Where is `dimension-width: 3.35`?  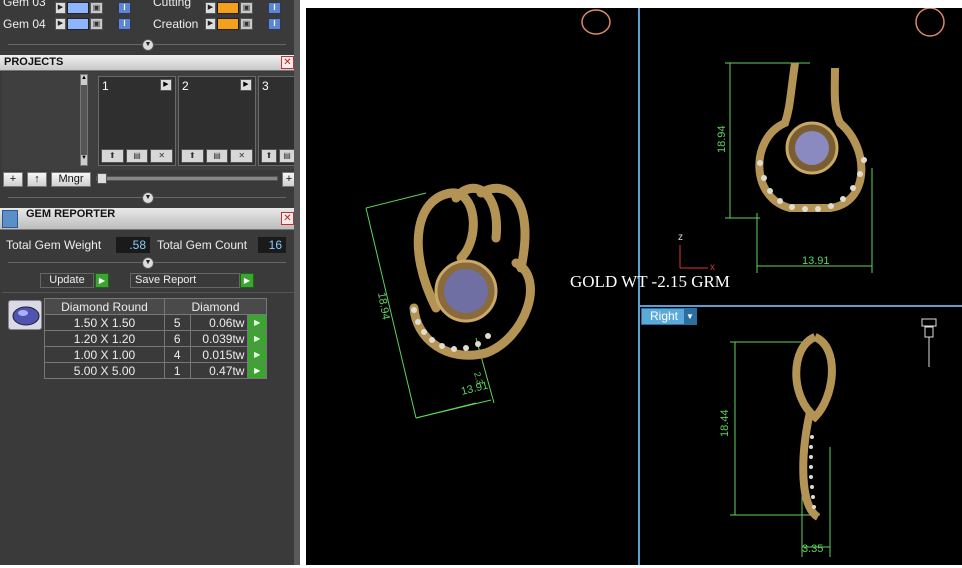 dimension-width: 3.35 is located at coordinates (812, 549).